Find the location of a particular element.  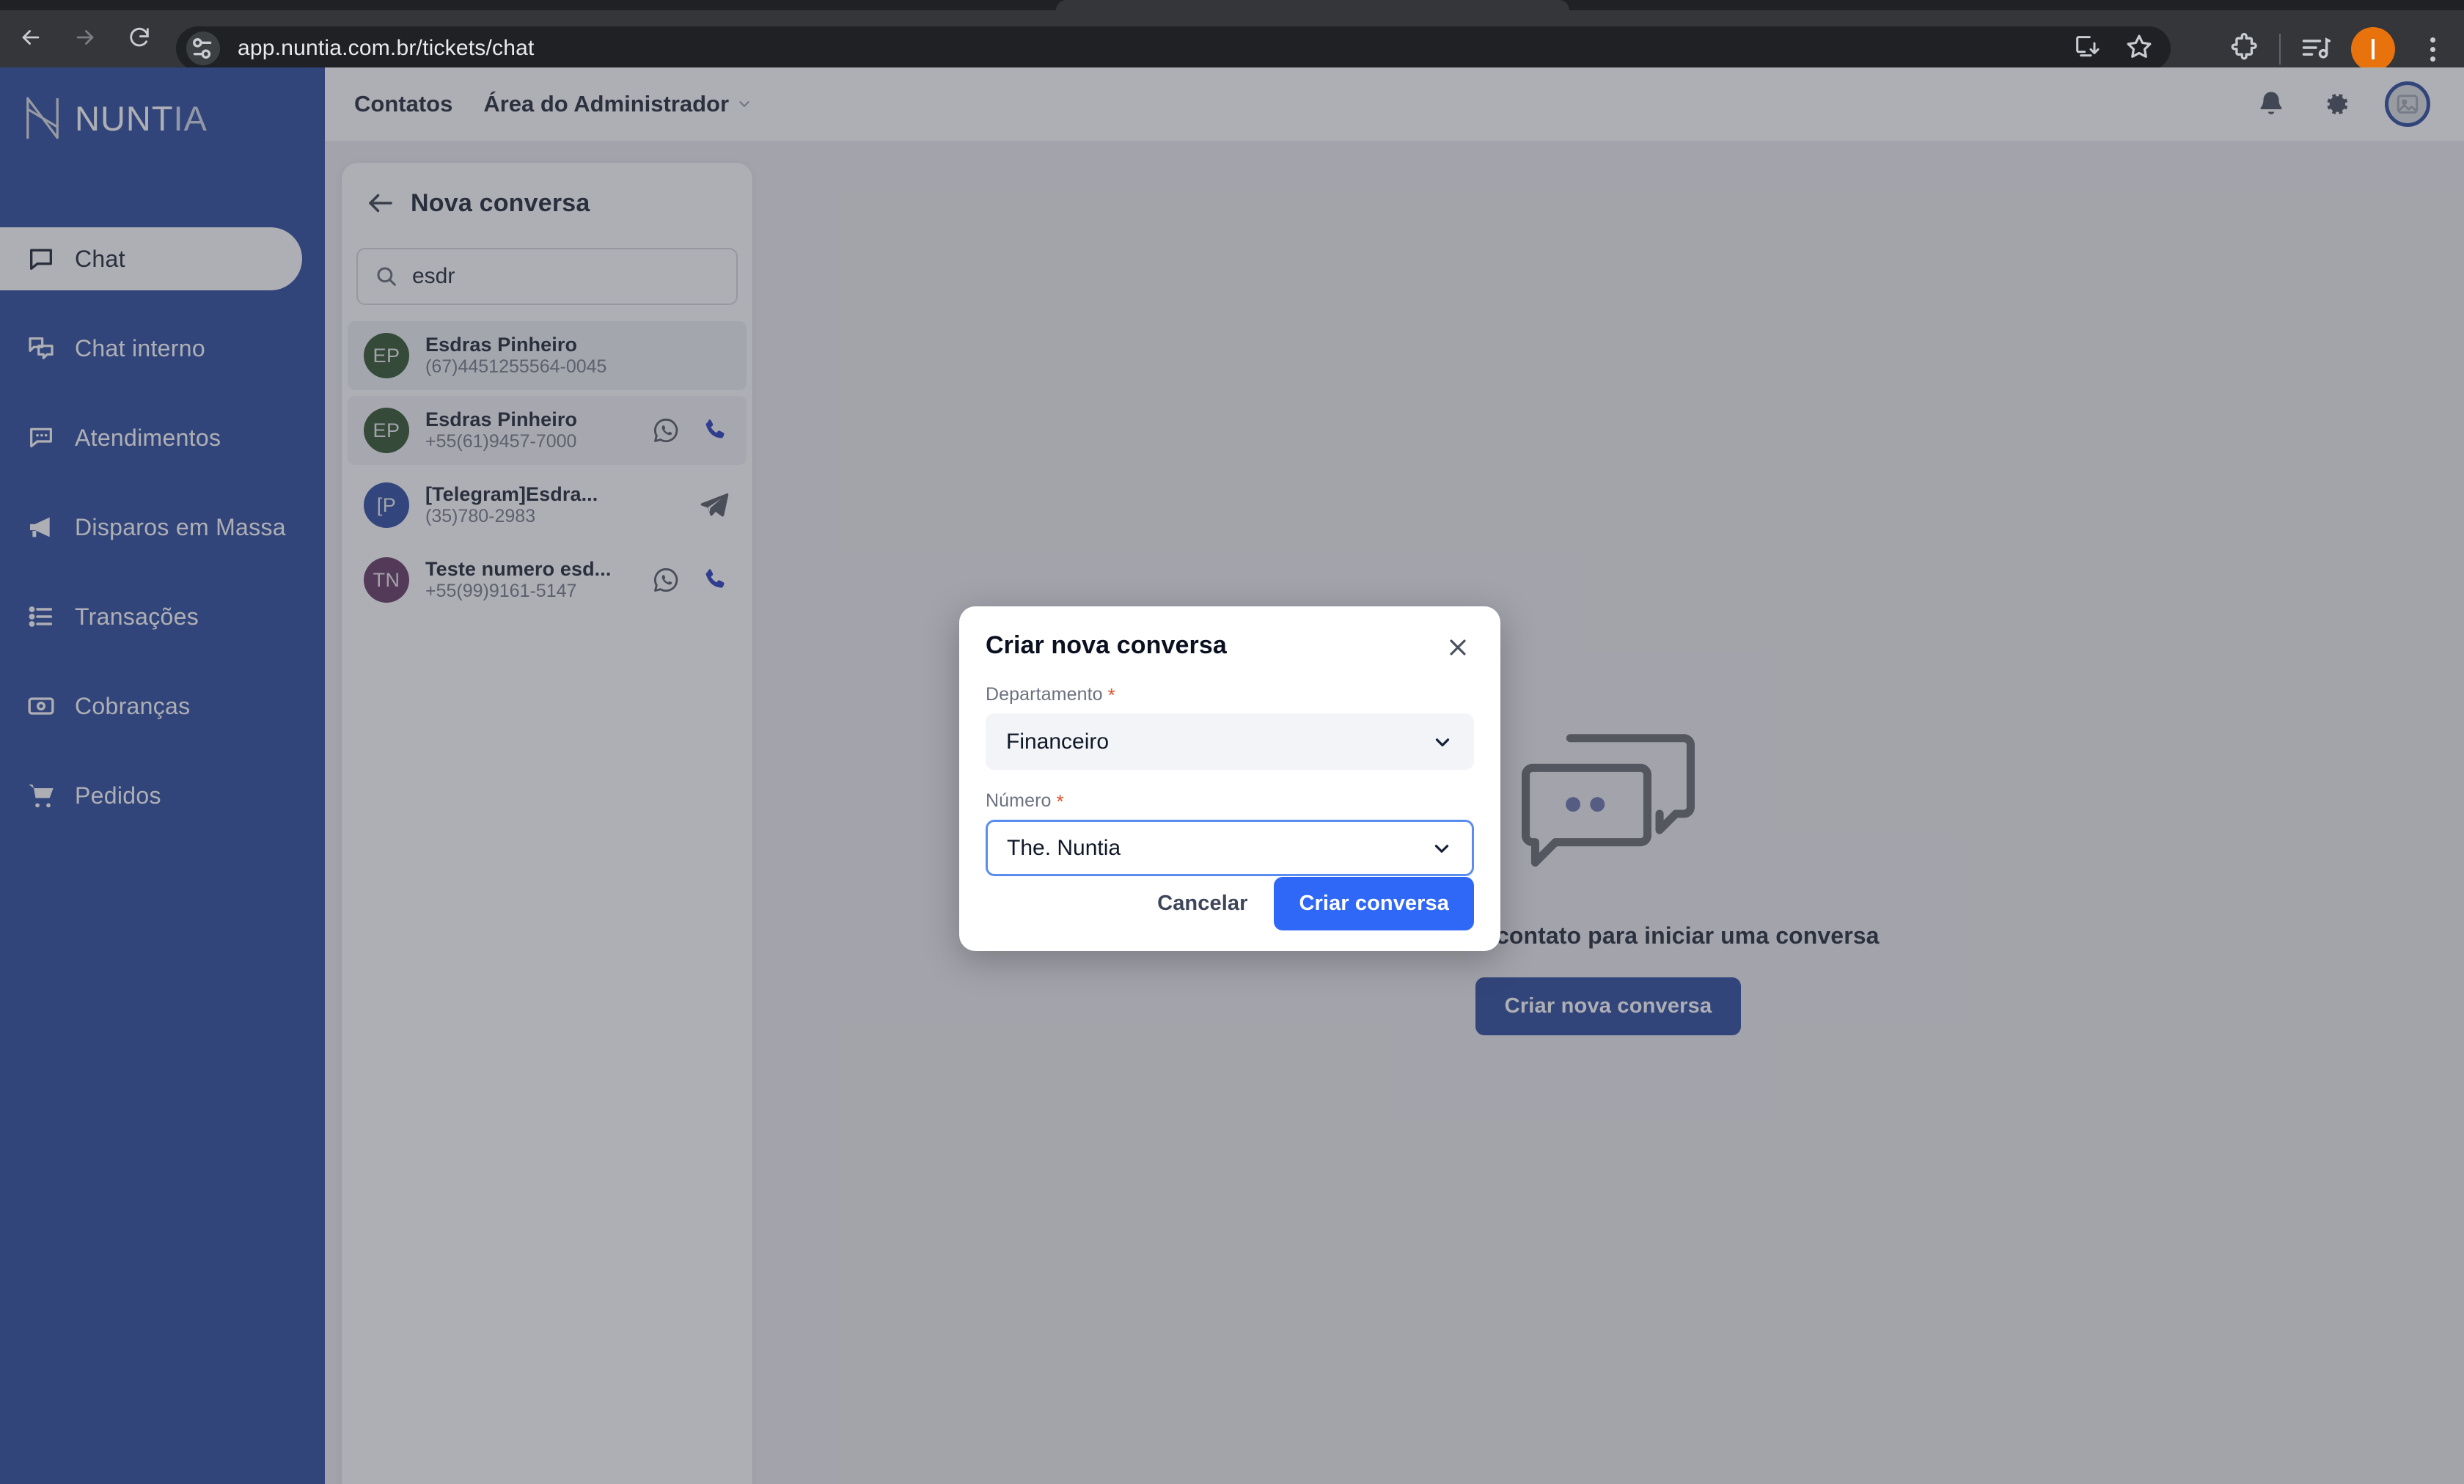

field-departamento: Departamento * Financeiro is located at coordinates (1230, 727).